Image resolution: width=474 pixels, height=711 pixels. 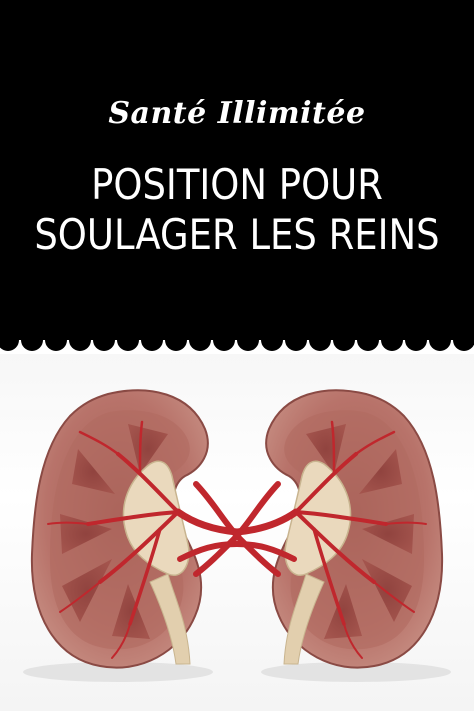 I want to click on title-line-1: POSITION POUR, so click(x=237, y=184).